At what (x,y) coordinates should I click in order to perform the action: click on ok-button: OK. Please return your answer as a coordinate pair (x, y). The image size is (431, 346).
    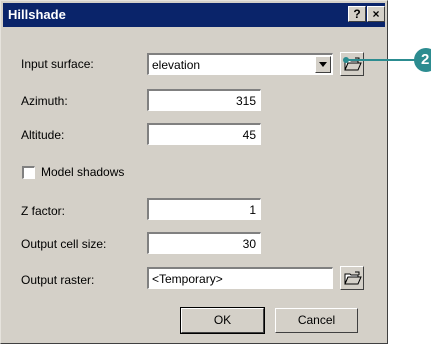
    Looking at the image, I should click on (222, 320).